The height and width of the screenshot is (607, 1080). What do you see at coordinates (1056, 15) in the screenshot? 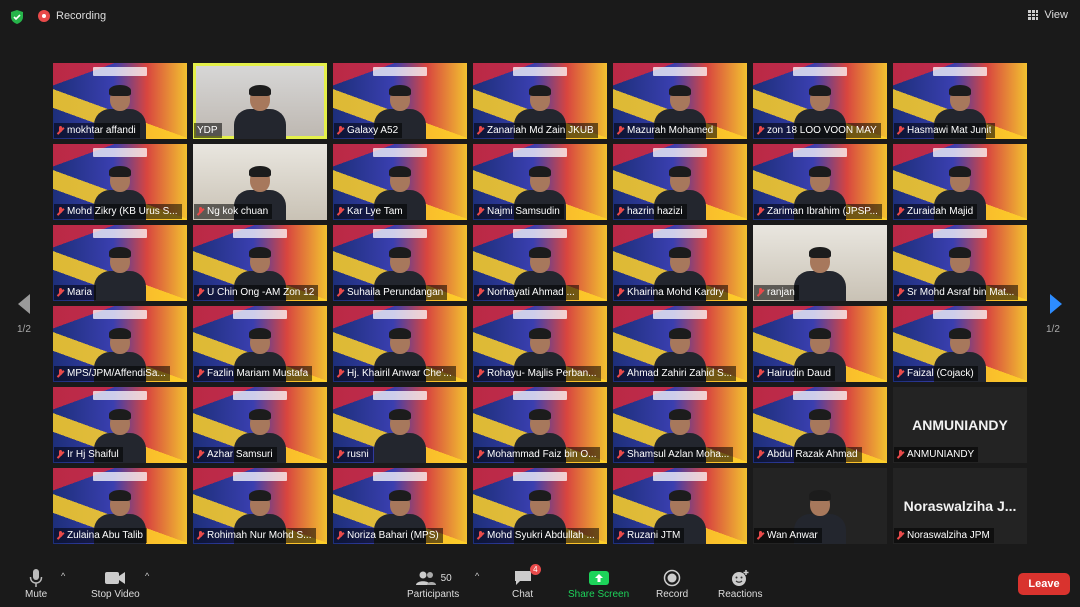
I see `view-label: View` at bounding box center [1056, 15].